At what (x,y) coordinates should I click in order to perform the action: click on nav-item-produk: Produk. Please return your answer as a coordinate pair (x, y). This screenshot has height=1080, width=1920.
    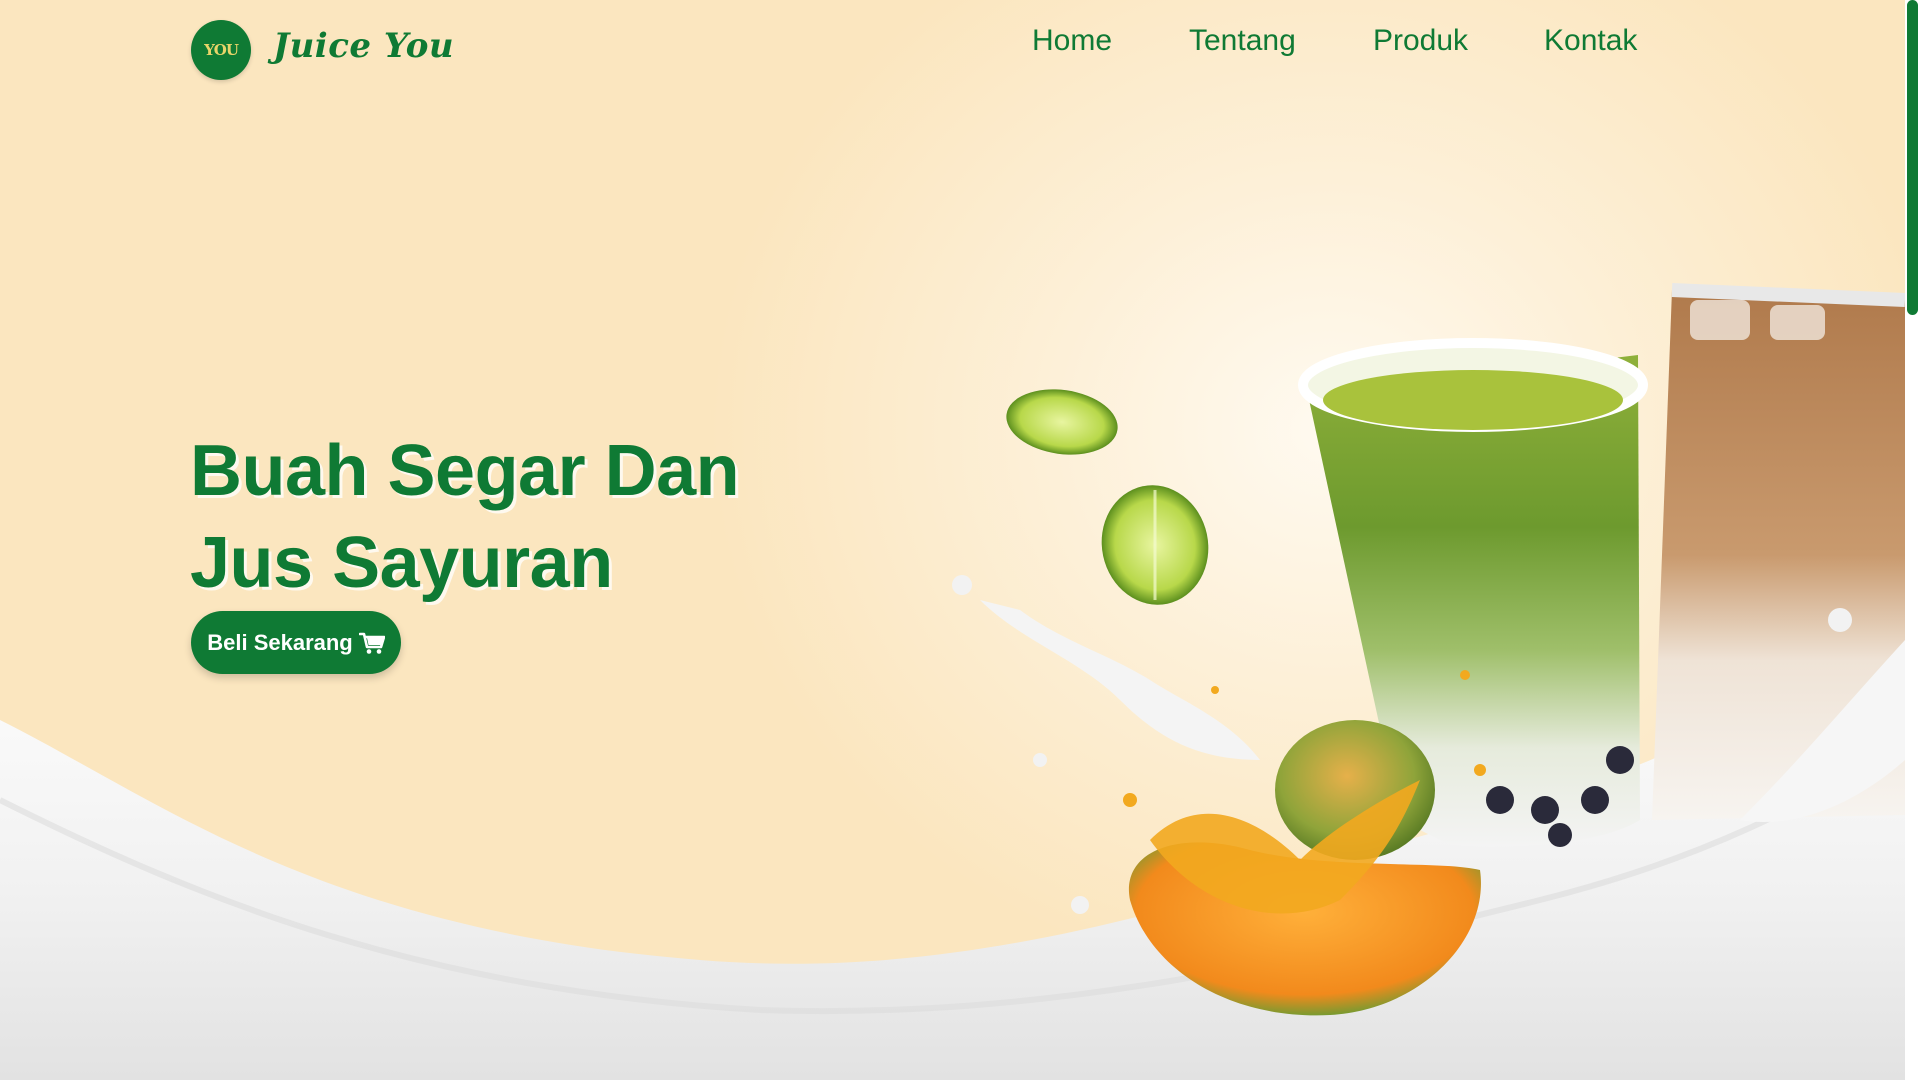
    Looking at the image, I should click on (1420, 41).